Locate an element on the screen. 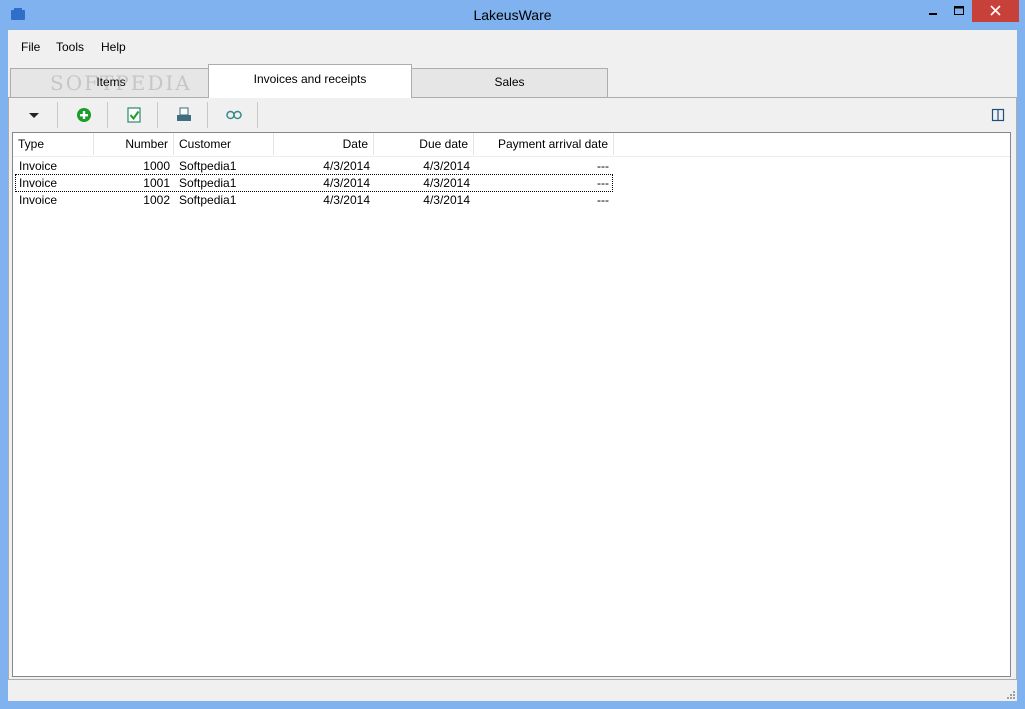 This screenshot has width=1025, height=709. tab-sales-label: Sales is located at coordinates (509, 82).